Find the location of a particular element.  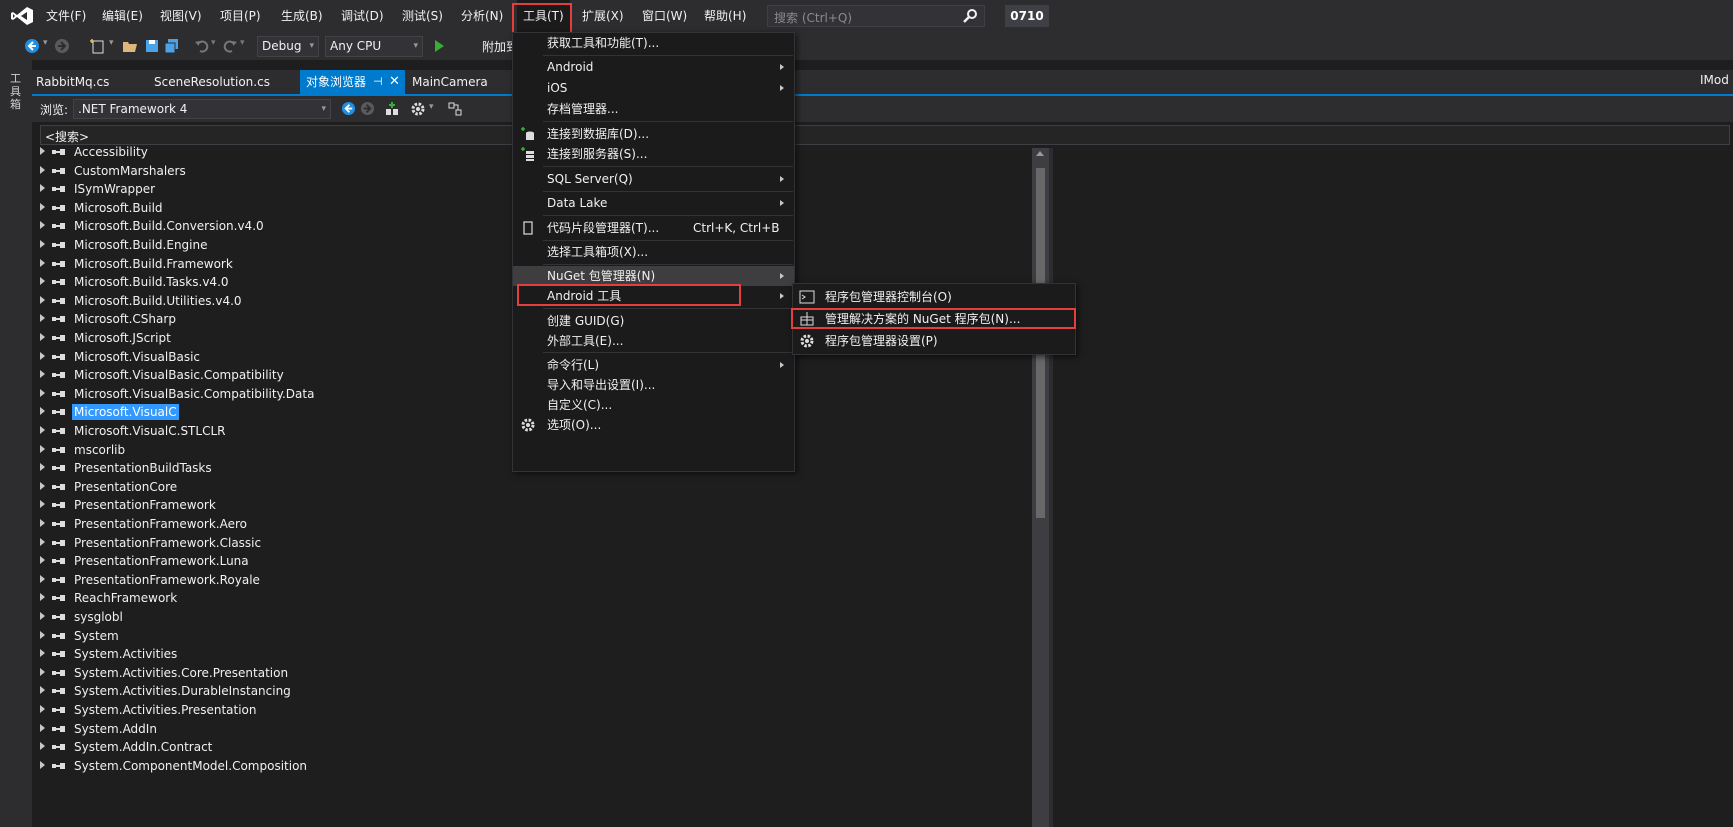

menu-item-nuget-package-manager: NuGet 包管理器(N) is located at coordinates (653, 276).